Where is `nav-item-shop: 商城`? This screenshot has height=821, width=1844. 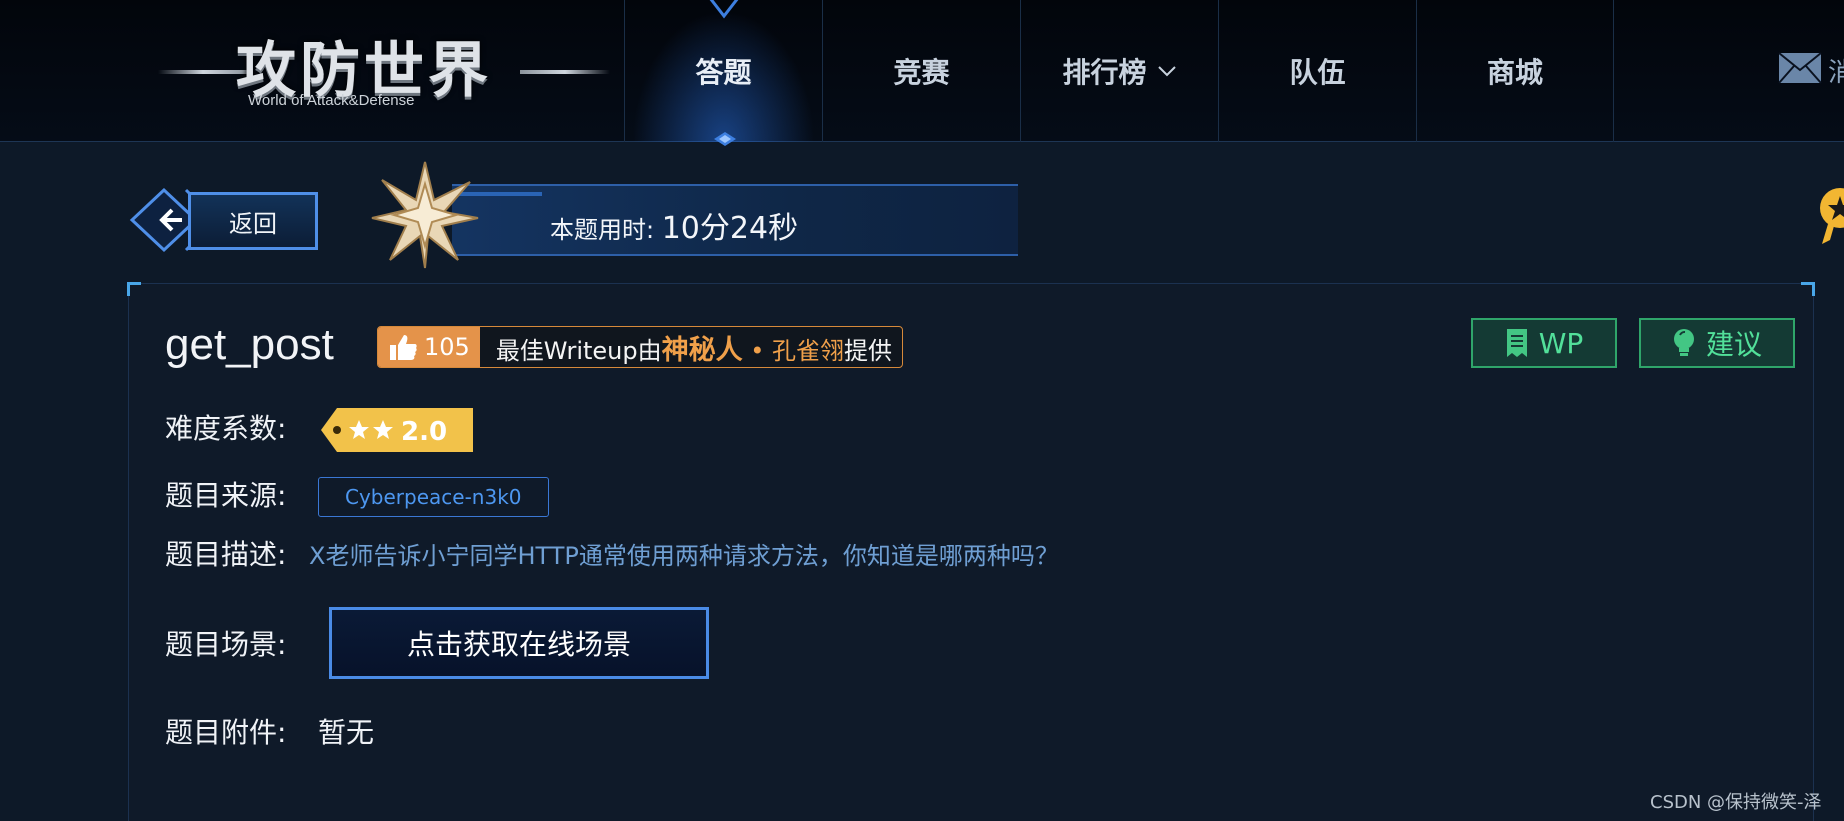 nav-item-shop: 商城 is located at coordinates (1515, 71).